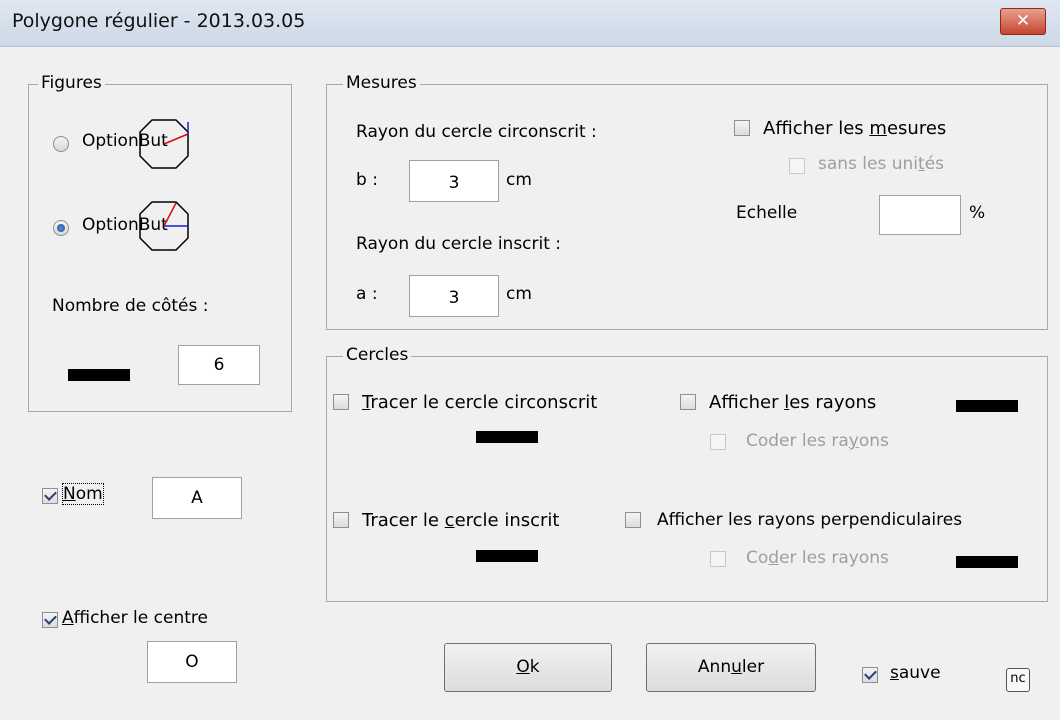  Describe the element at coordinates (197, 498) in the screenshot. I see `nom-input: A` at that location.